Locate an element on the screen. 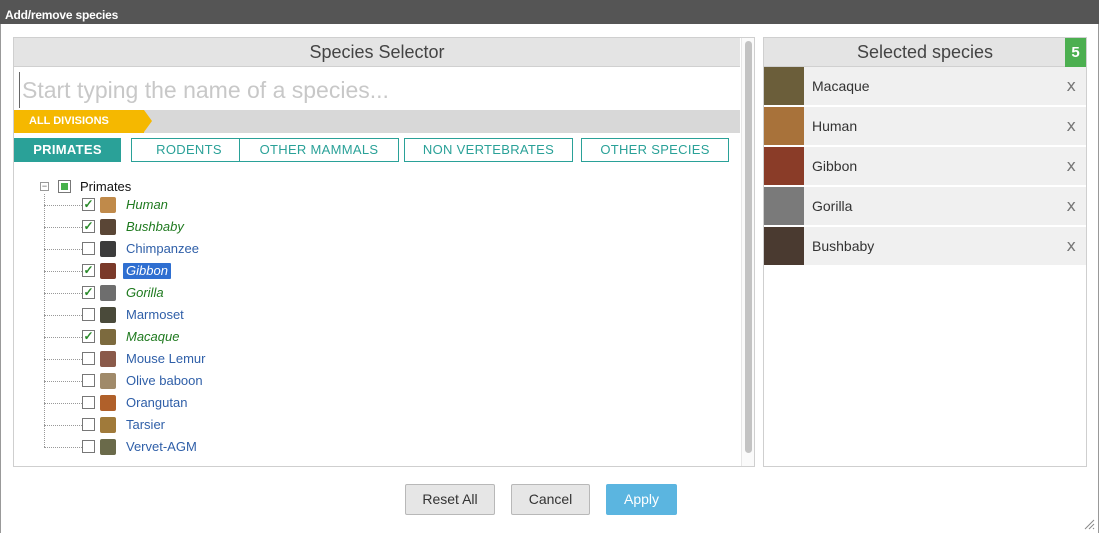 This screenshot has height=533, width=1099. tree-item: ✓ Gorilla is located at coordinates (244, 293).